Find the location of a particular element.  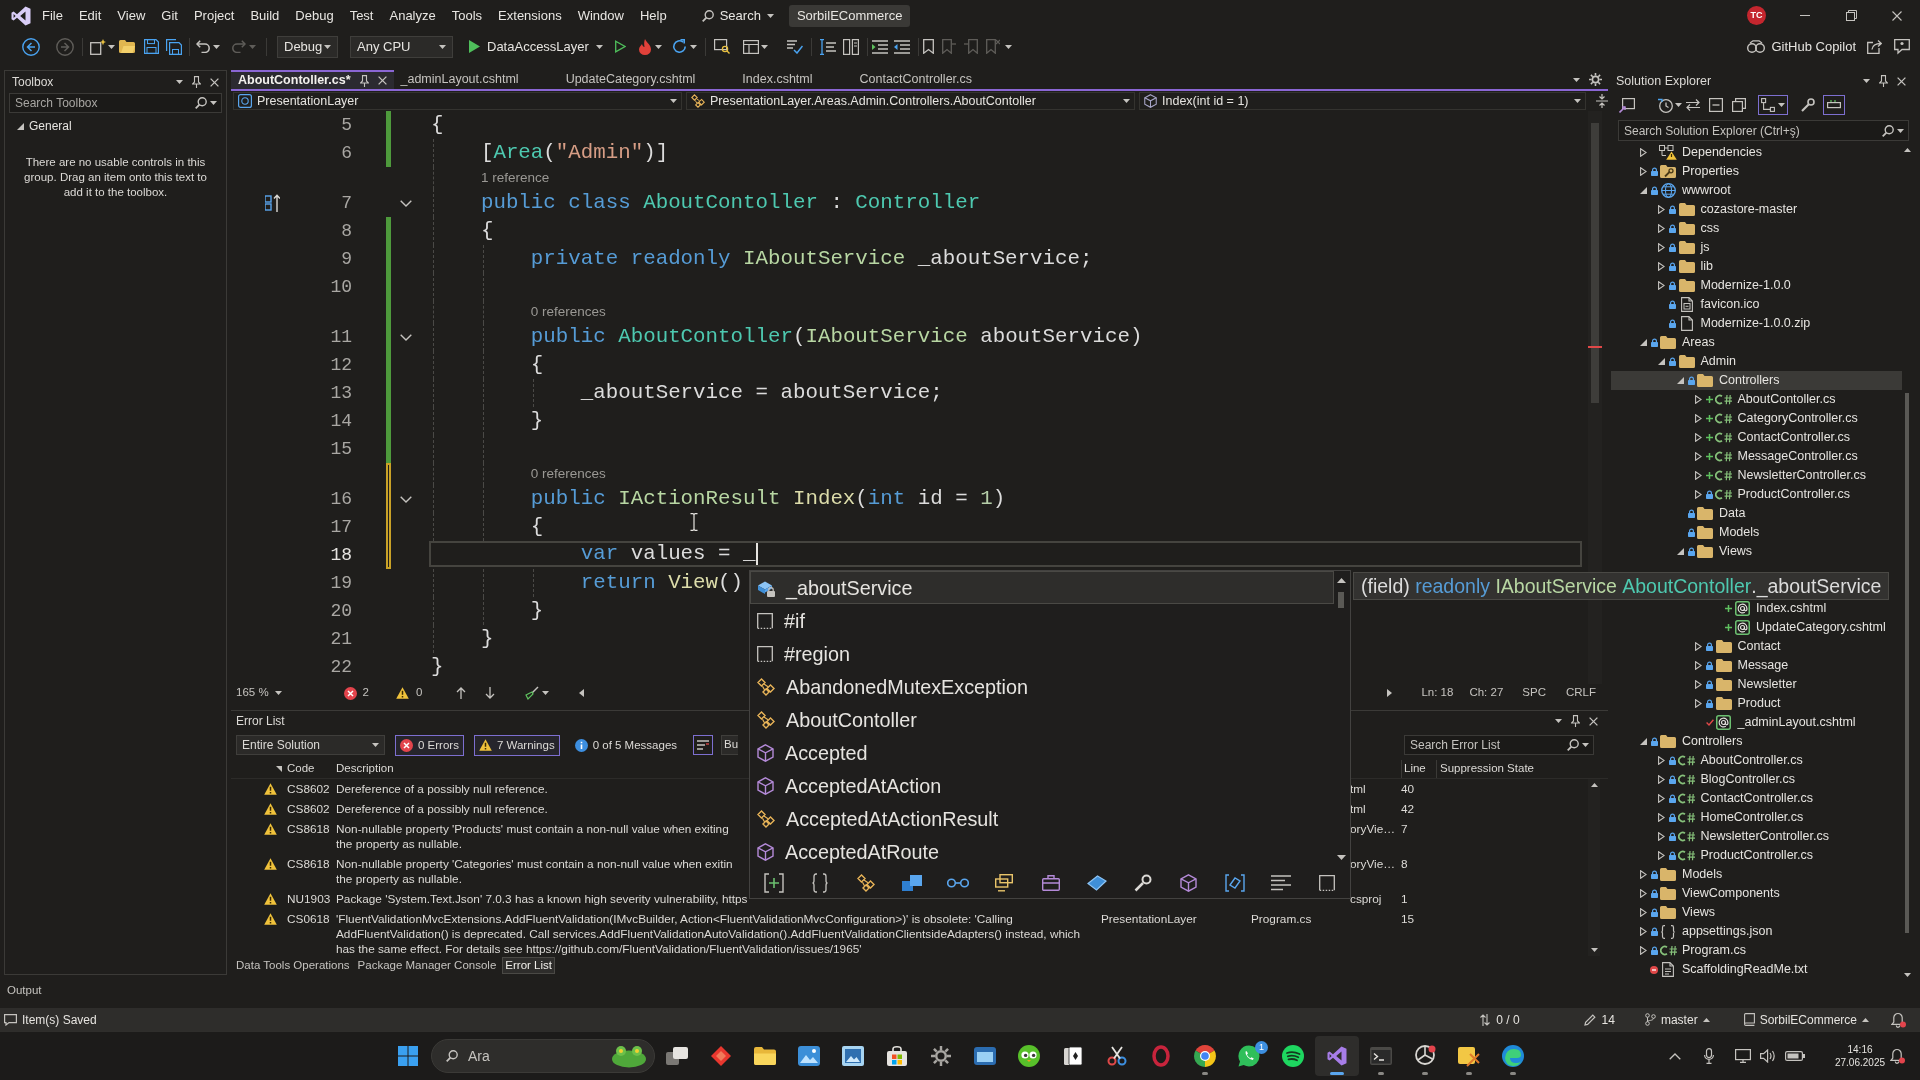

account-avatar: TC is located at coordinates (1756, 15).